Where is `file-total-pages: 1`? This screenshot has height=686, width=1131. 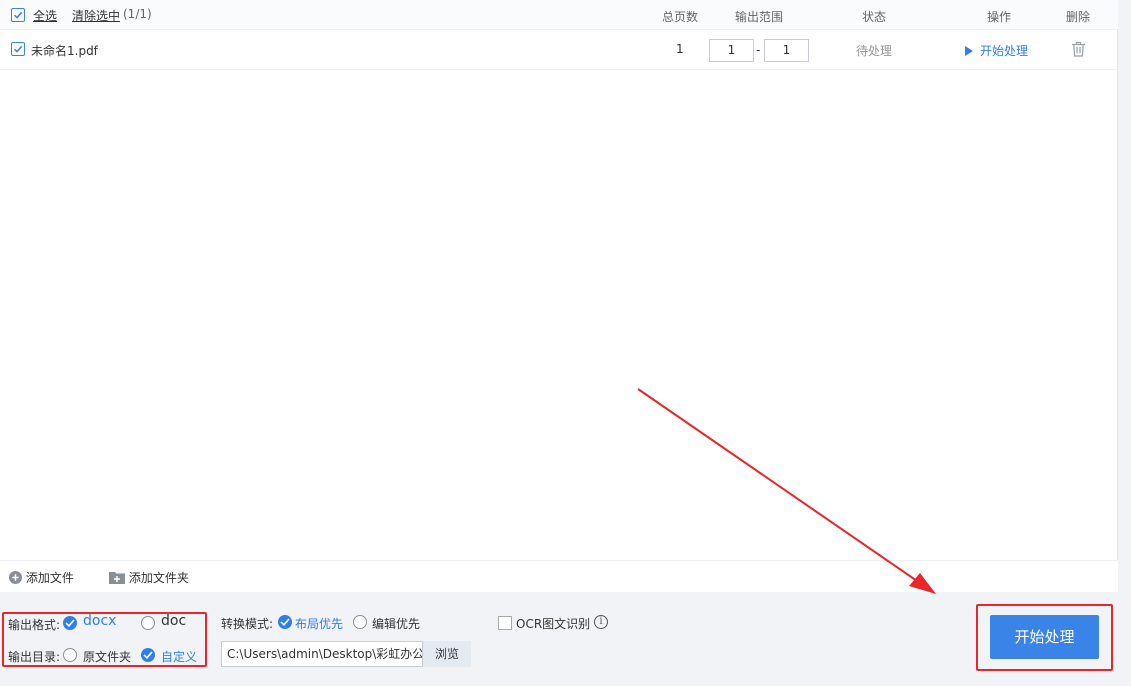
file-total-pages: 1 is located at coordinates (680, 49).